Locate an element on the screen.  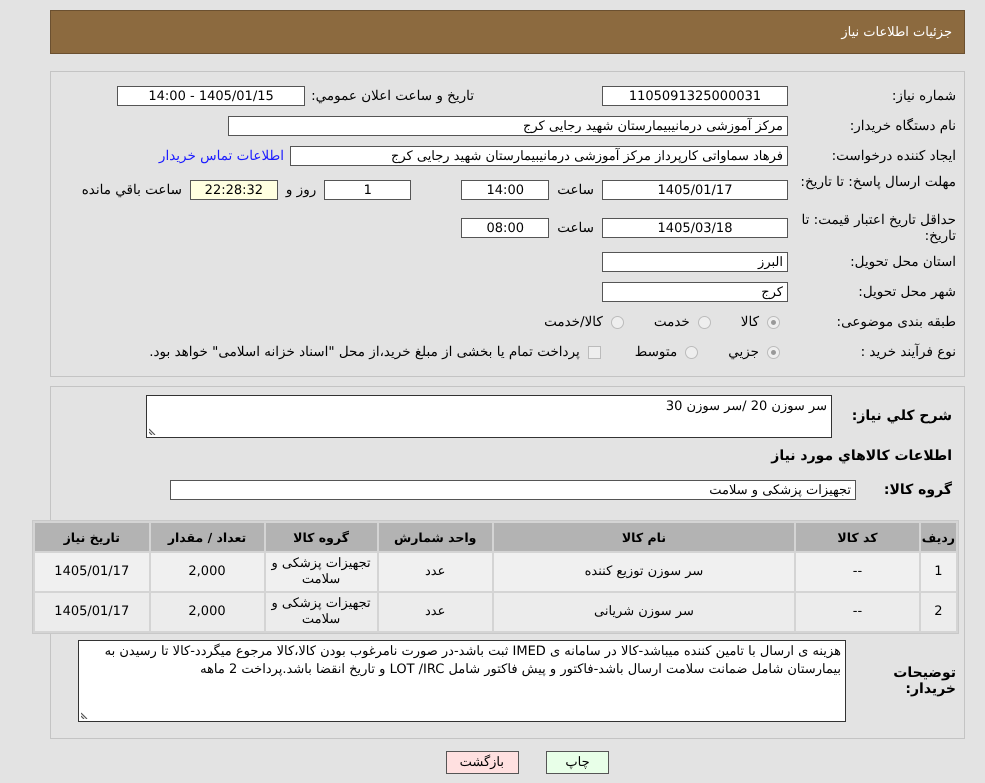
option-label: جزيي is located at coordinates (743, 352).